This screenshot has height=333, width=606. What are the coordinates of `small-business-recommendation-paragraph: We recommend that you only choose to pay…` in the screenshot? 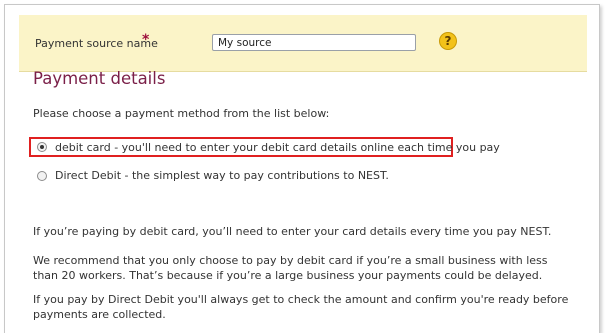 It's located at (290, 268).